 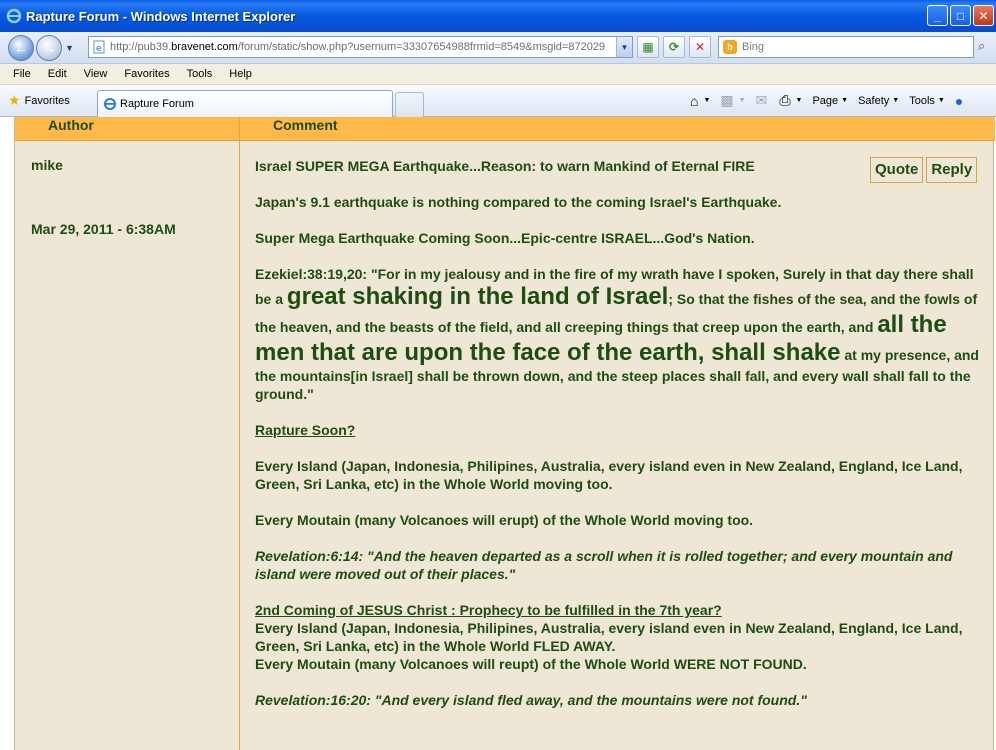 I want to click on favorites-label: Favorites, so click(x=47, y=100).